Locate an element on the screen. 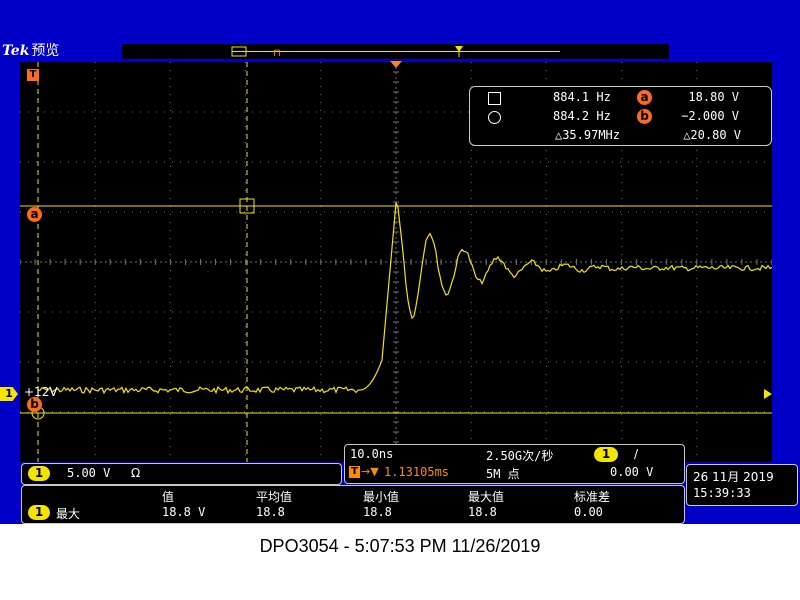  measurement-value: 18.8 V is located at coordinates (184, 512).